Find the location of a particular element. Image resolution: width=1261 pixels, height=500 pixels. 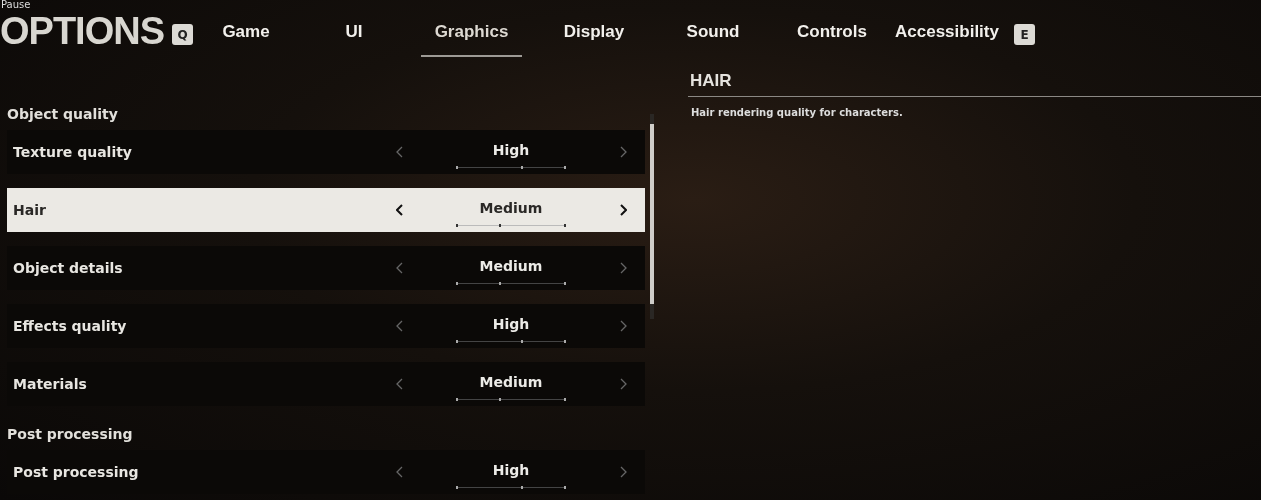

tab: Controls is located at coordinates (832, 35).